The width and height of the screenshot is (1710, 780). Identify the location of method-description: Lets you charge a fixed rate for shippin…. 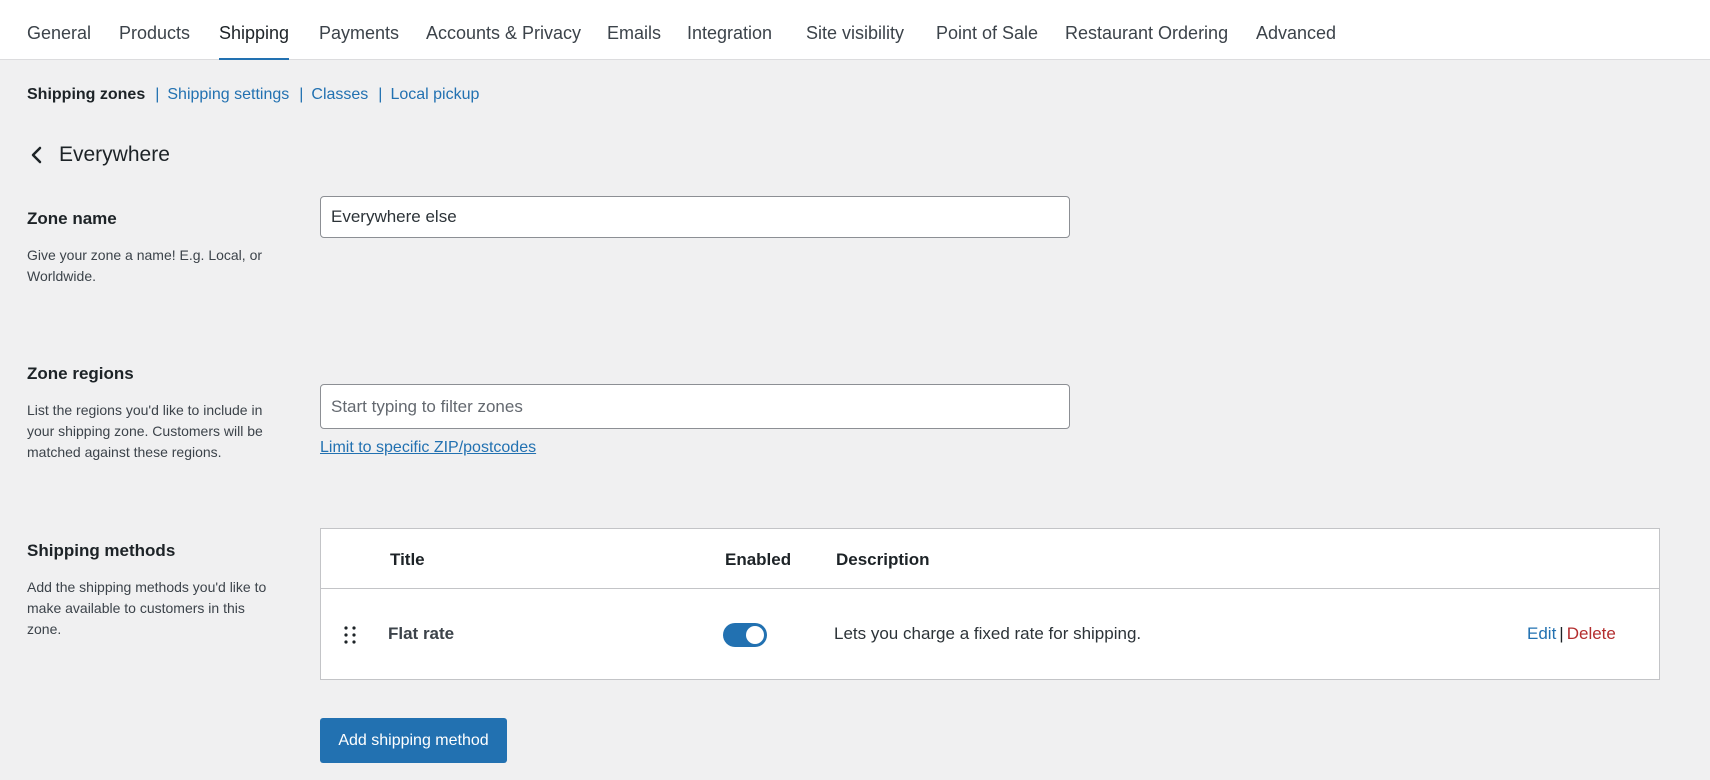
(988, 633).